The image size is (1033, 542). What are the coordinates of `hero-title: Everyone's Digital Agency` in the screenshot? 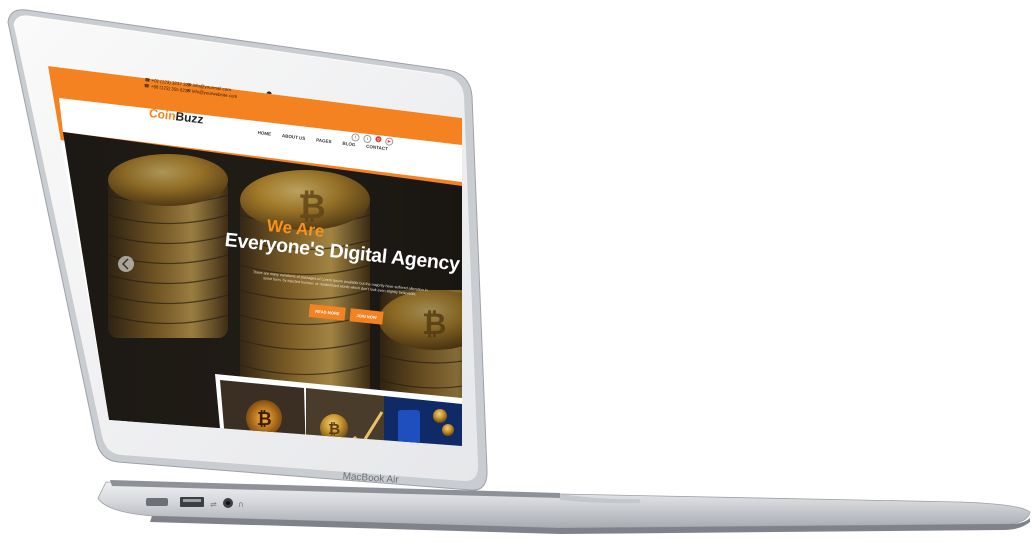 It's located at (342, 252).